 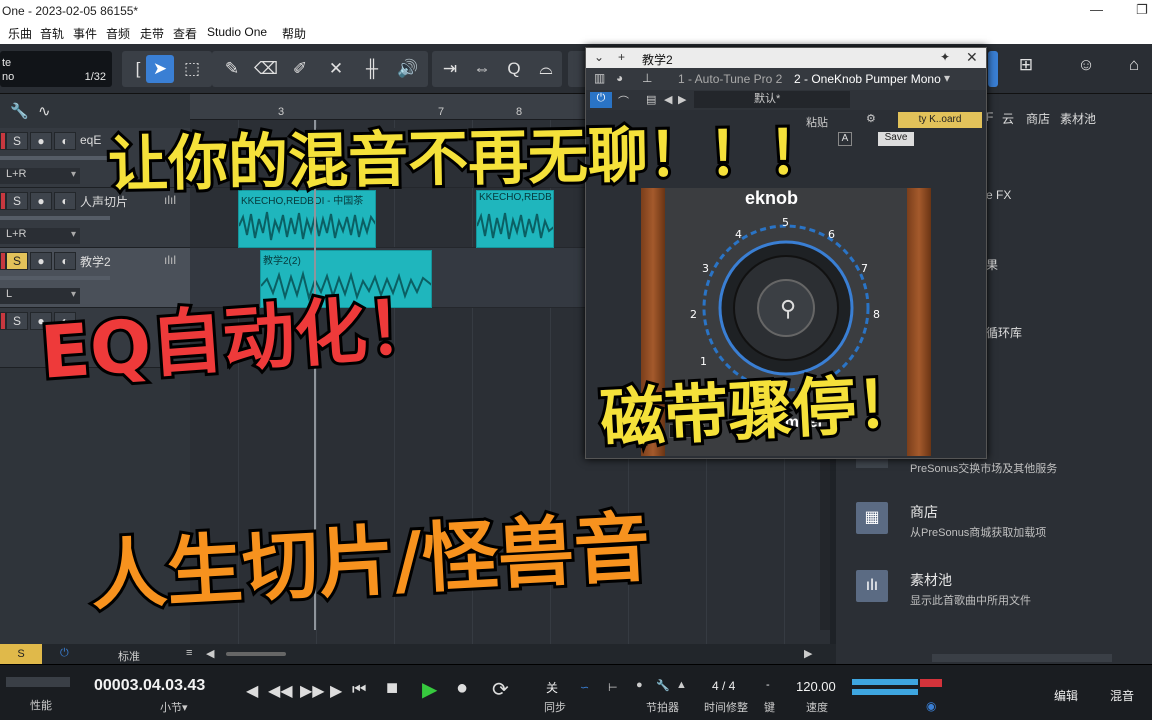 I want to click on grid-icon: ▥, so click(x=599, y=78).